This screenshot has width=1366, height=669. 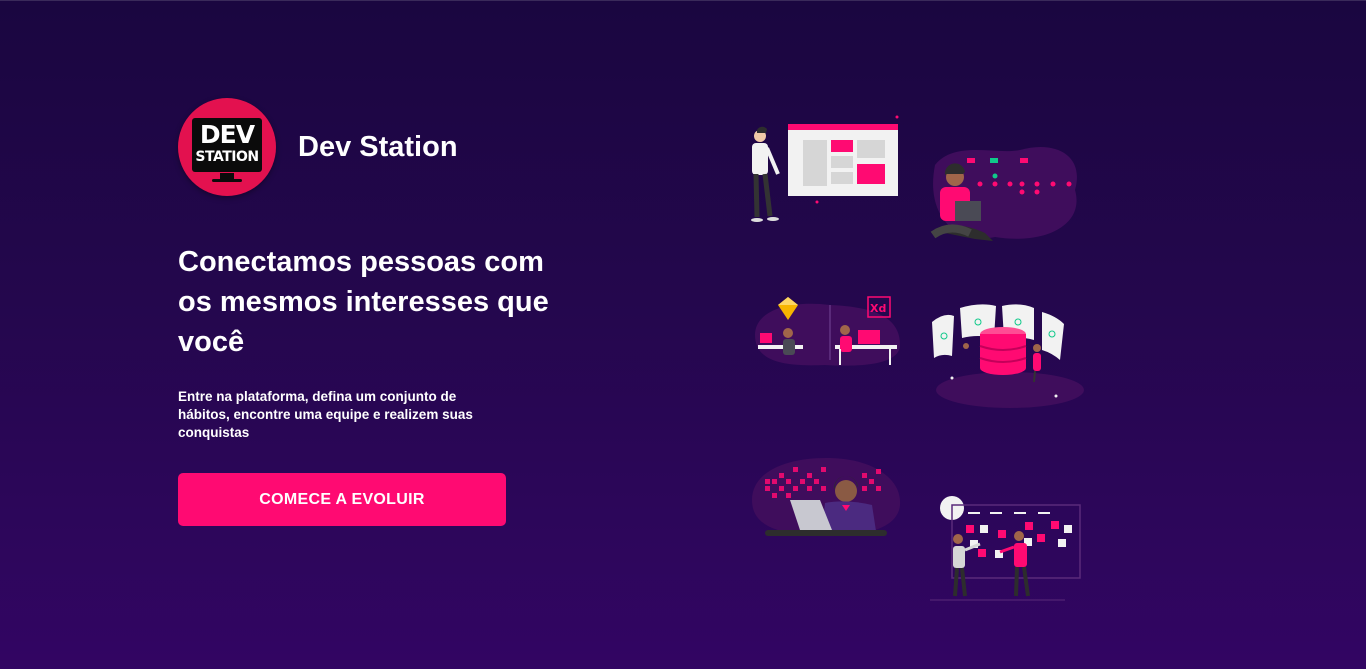 I want to click on dev-station-logo: DEV STATION, so click(x=227, y=147).